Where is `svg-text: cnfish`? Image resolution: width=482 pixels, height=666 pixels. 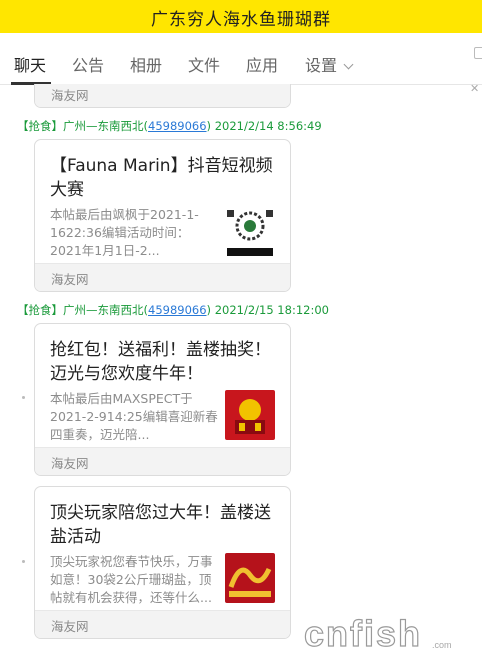 svg-text: cnfish is located at coordinates (363, 633).